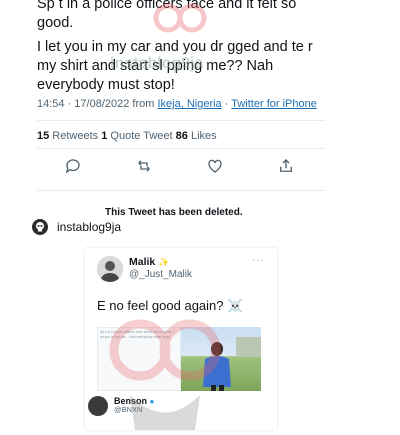 Image resolution: width=400 pixels, height=435 pixels. What do you see at coordinates (43, 136) in the screenshot?
I see `retweet-count: 15` at bounding box center [43, 136].